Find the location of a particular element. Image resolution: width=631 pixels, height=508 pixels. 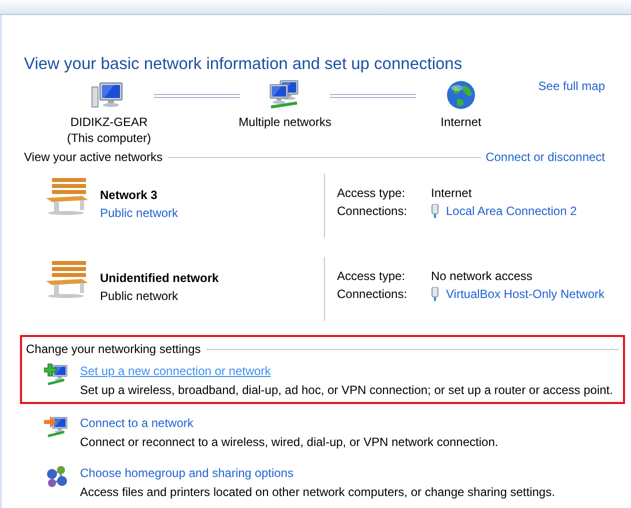

task-link: Choose homegroup and sharing options is located at coordinates (317, 473).